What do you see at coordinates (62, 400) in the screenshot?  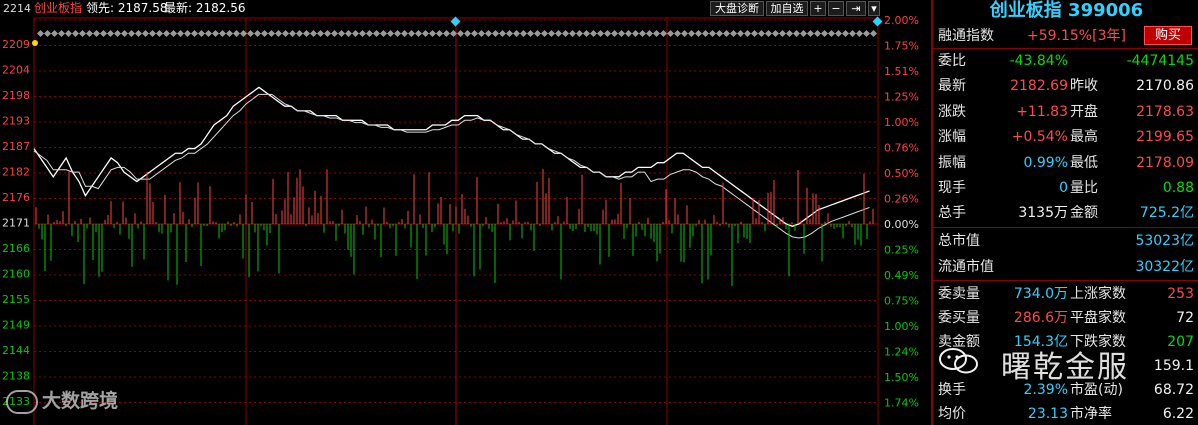 I see `watermark-left: 大数跨境` at bounding box center [62, 400].